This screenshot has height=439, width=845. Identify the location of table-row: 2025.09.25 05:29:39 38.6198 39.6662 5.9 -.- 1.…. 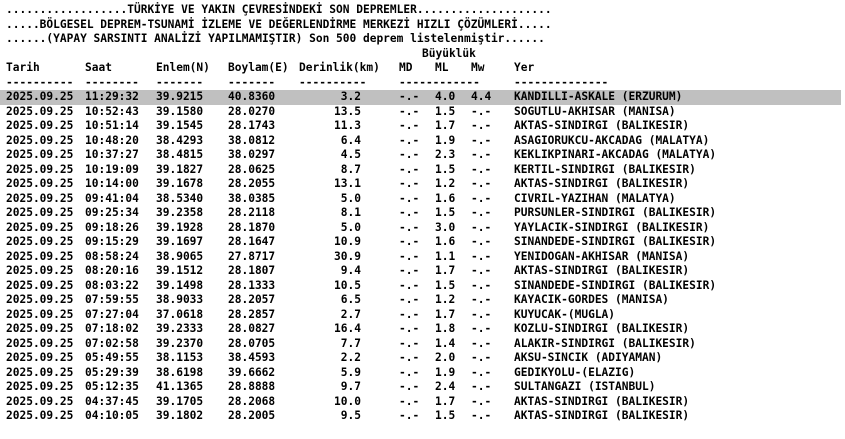
(423, 373).